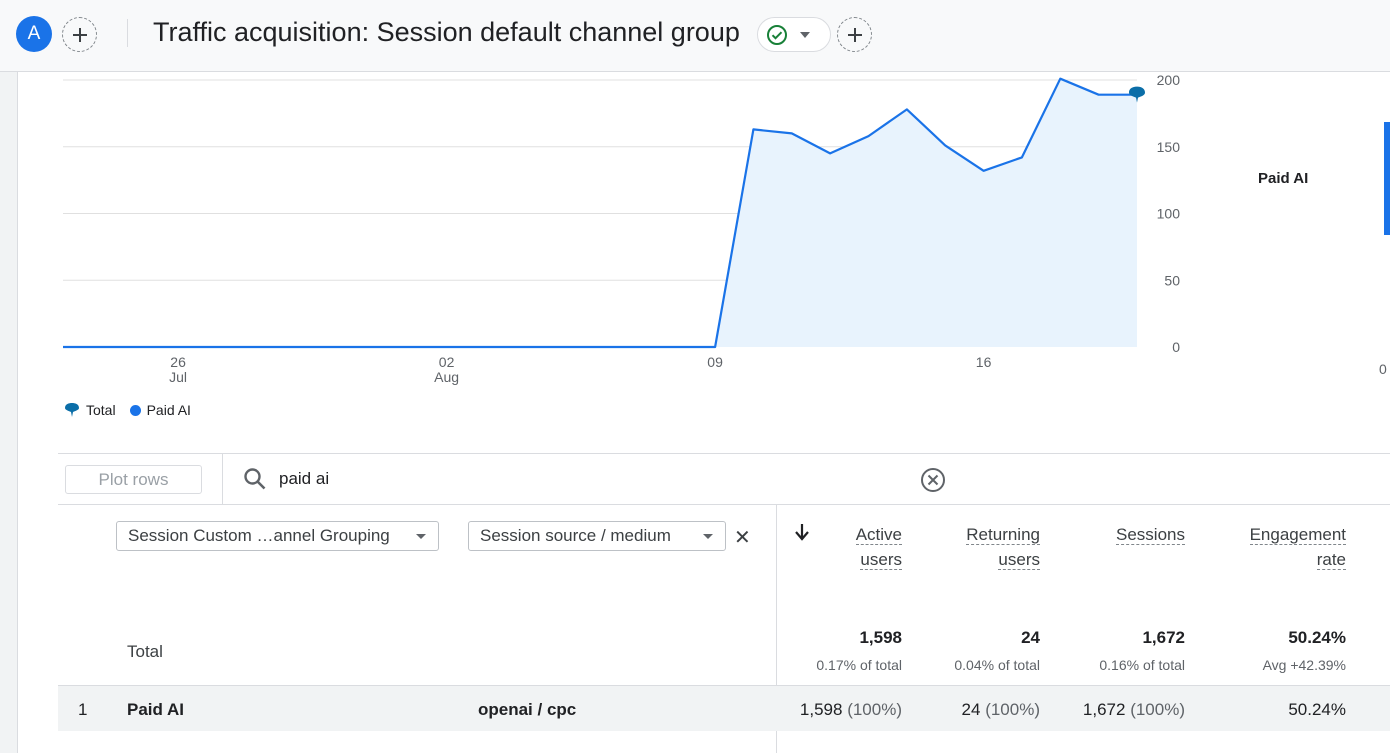 Image resolution: width=1390 pixels, height=753 pixels. Describe the element at coordinates (1317, 709) in the screenshot. I see `row-engagement-rate: 50.24%` at that location.